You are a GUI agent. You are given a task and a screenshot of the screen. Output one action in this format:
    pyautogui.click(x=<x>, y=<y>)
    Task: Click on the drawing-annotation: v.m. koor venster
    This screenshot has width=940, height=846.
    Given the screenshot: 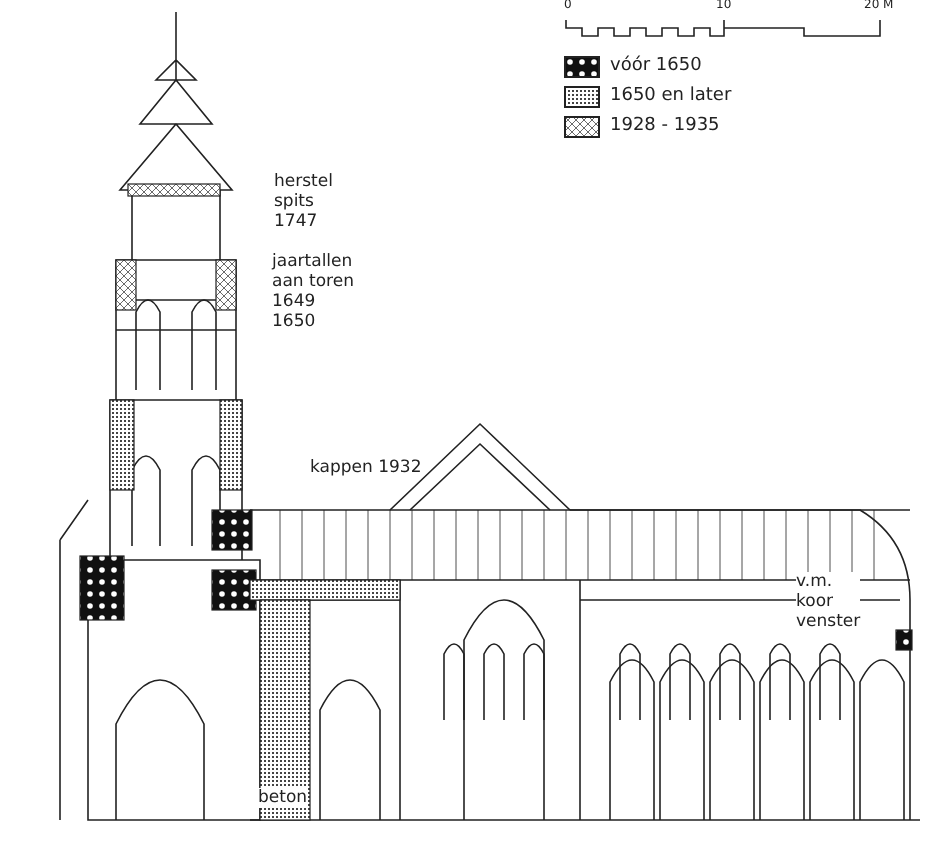 What is the action you would take?
    pyautogui.click(x=828, y=602)
    